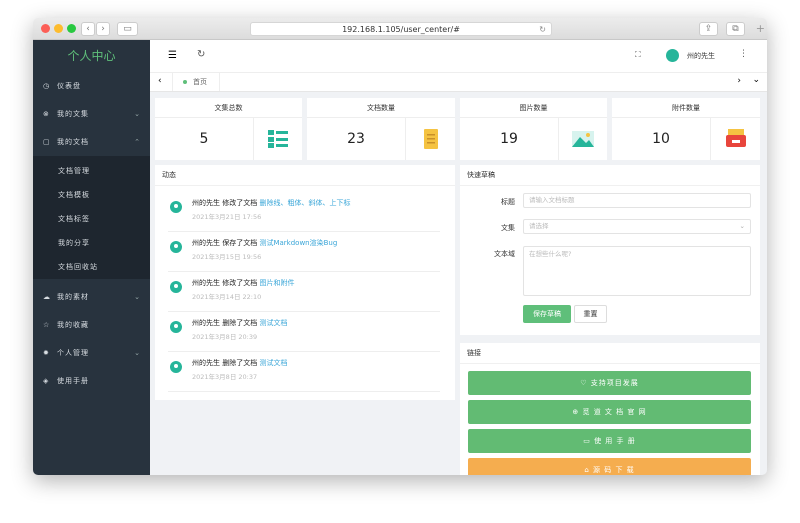 Image resolution: width=800 pixels, height=523 pixels. I want to click on user-manual-button: ▭ 使 用 手 册, so click(609, 441).